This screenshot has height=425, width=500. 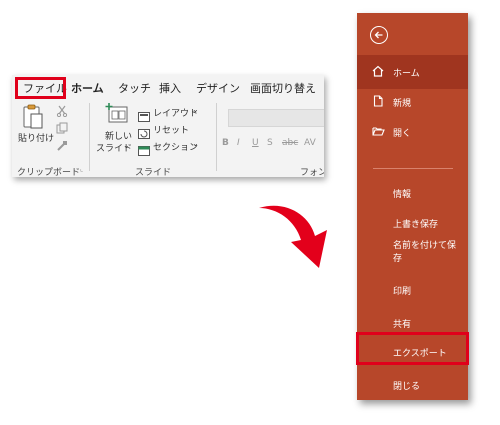 I want to click on new-document-icon, so click(x=378, y=102).